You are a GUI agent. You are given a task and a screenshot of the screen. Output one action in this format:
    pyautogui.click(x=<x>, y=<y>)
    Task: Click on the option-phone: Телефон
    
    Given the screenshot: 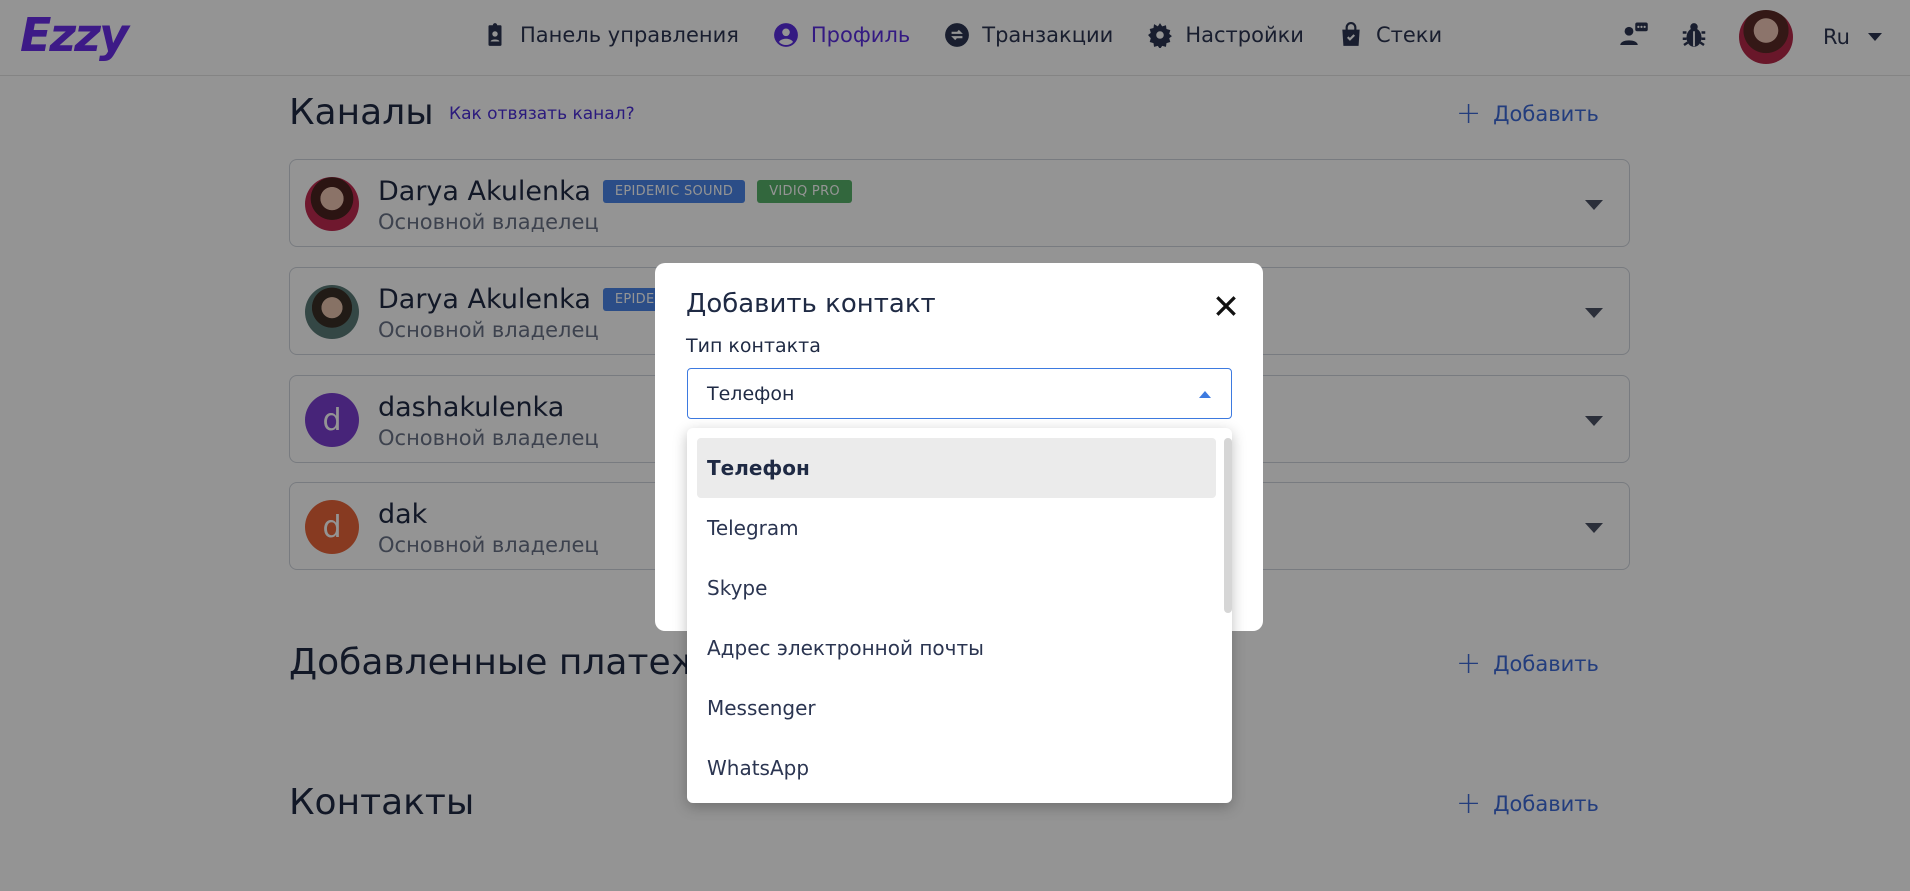 What is the action you would take?
    pyautogui.click(x=956, y=468)
    